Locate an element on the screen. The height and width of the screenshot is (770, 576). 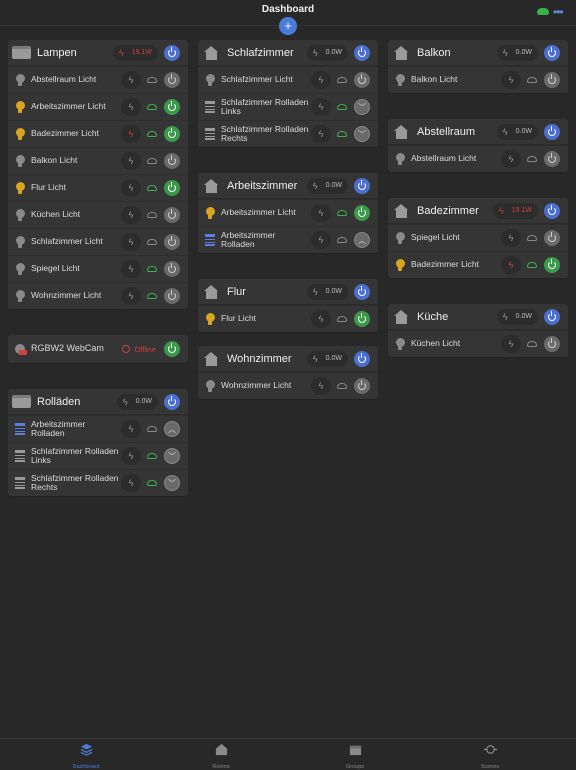
list-item: RGBW2 WebCam Offline is located at coordinates (98, 349).